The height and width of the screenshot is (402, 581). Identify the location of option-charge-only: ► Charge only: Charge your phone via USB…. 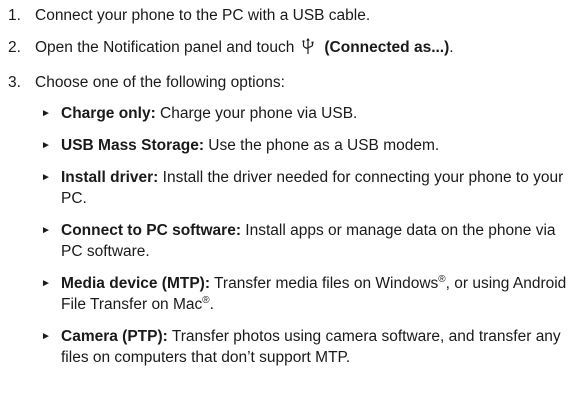
(304, 113).